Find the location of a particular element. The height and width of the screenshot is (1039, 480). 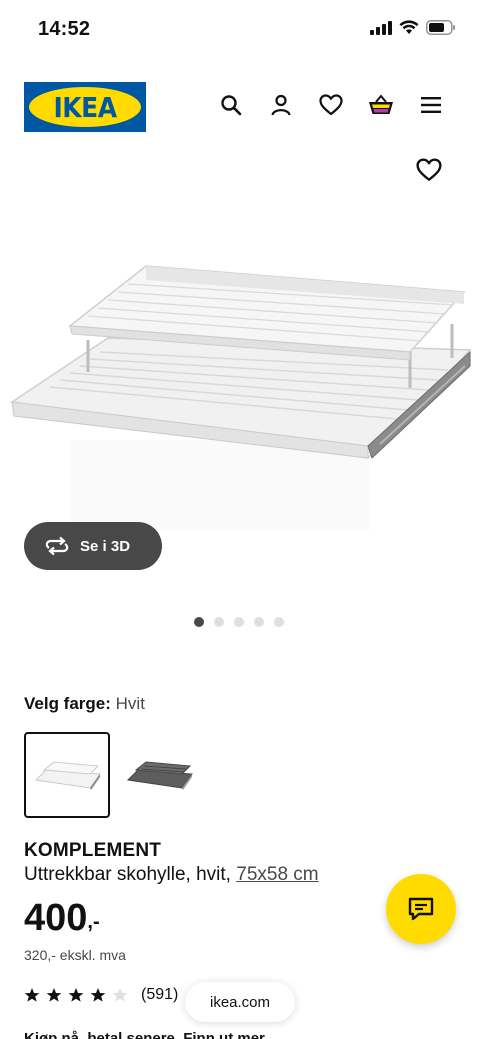

basket-icon is located at coordinates (381, 105).